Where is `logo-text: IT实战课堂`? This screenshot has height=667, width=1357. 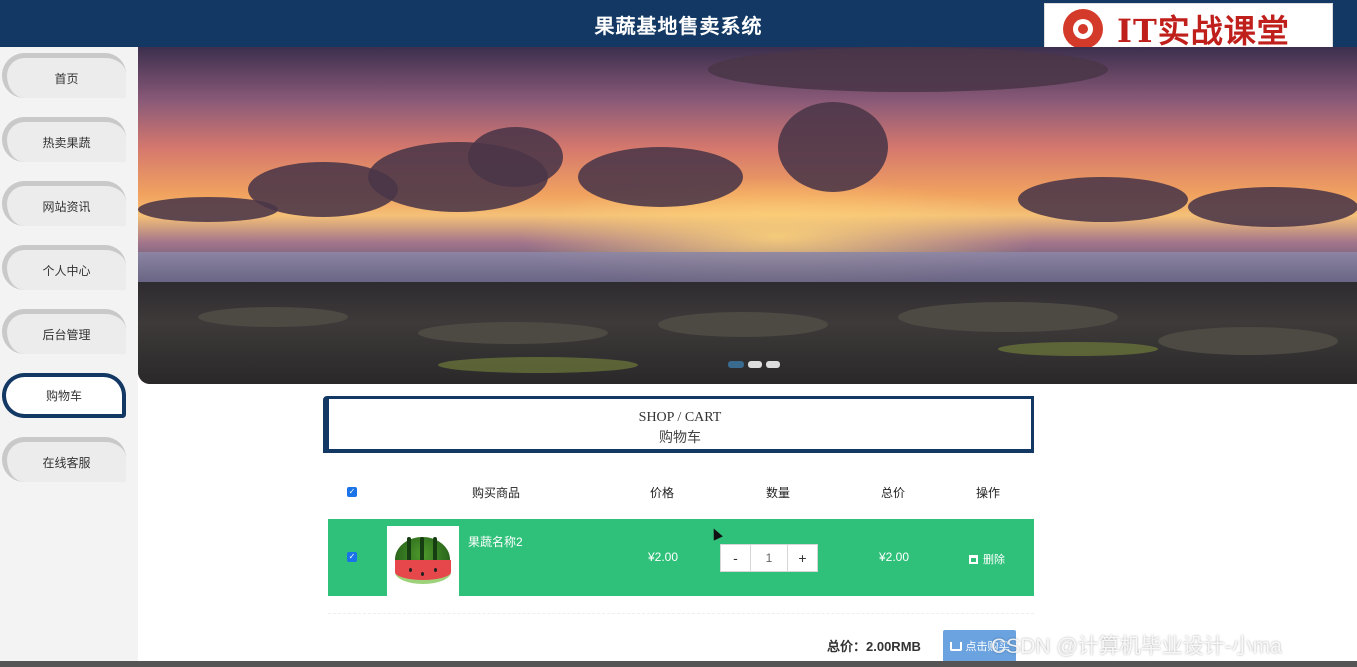 logo-text: IT实战课堂 is located at coordinates (1203, 30).